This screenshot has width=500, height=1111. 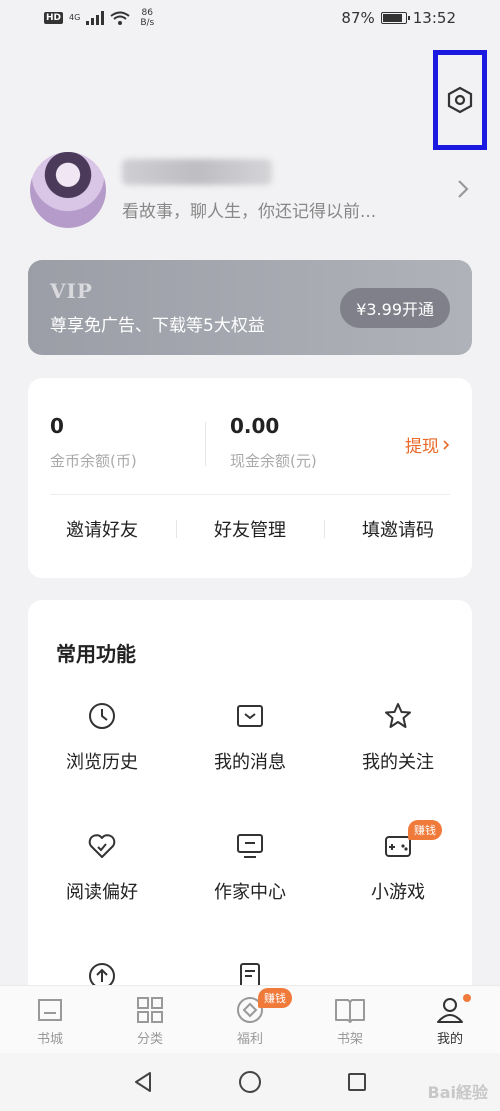 I want to click on hd-indicator: HD, so click(x=54, y=18).